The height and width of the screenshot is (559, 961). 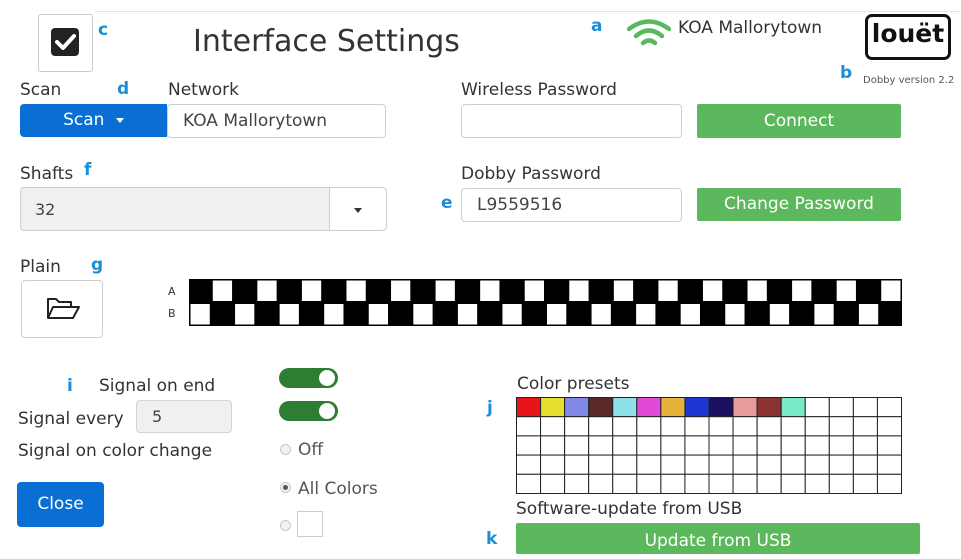 I want to click on color-presets-grid, so click(x=709, y=445).